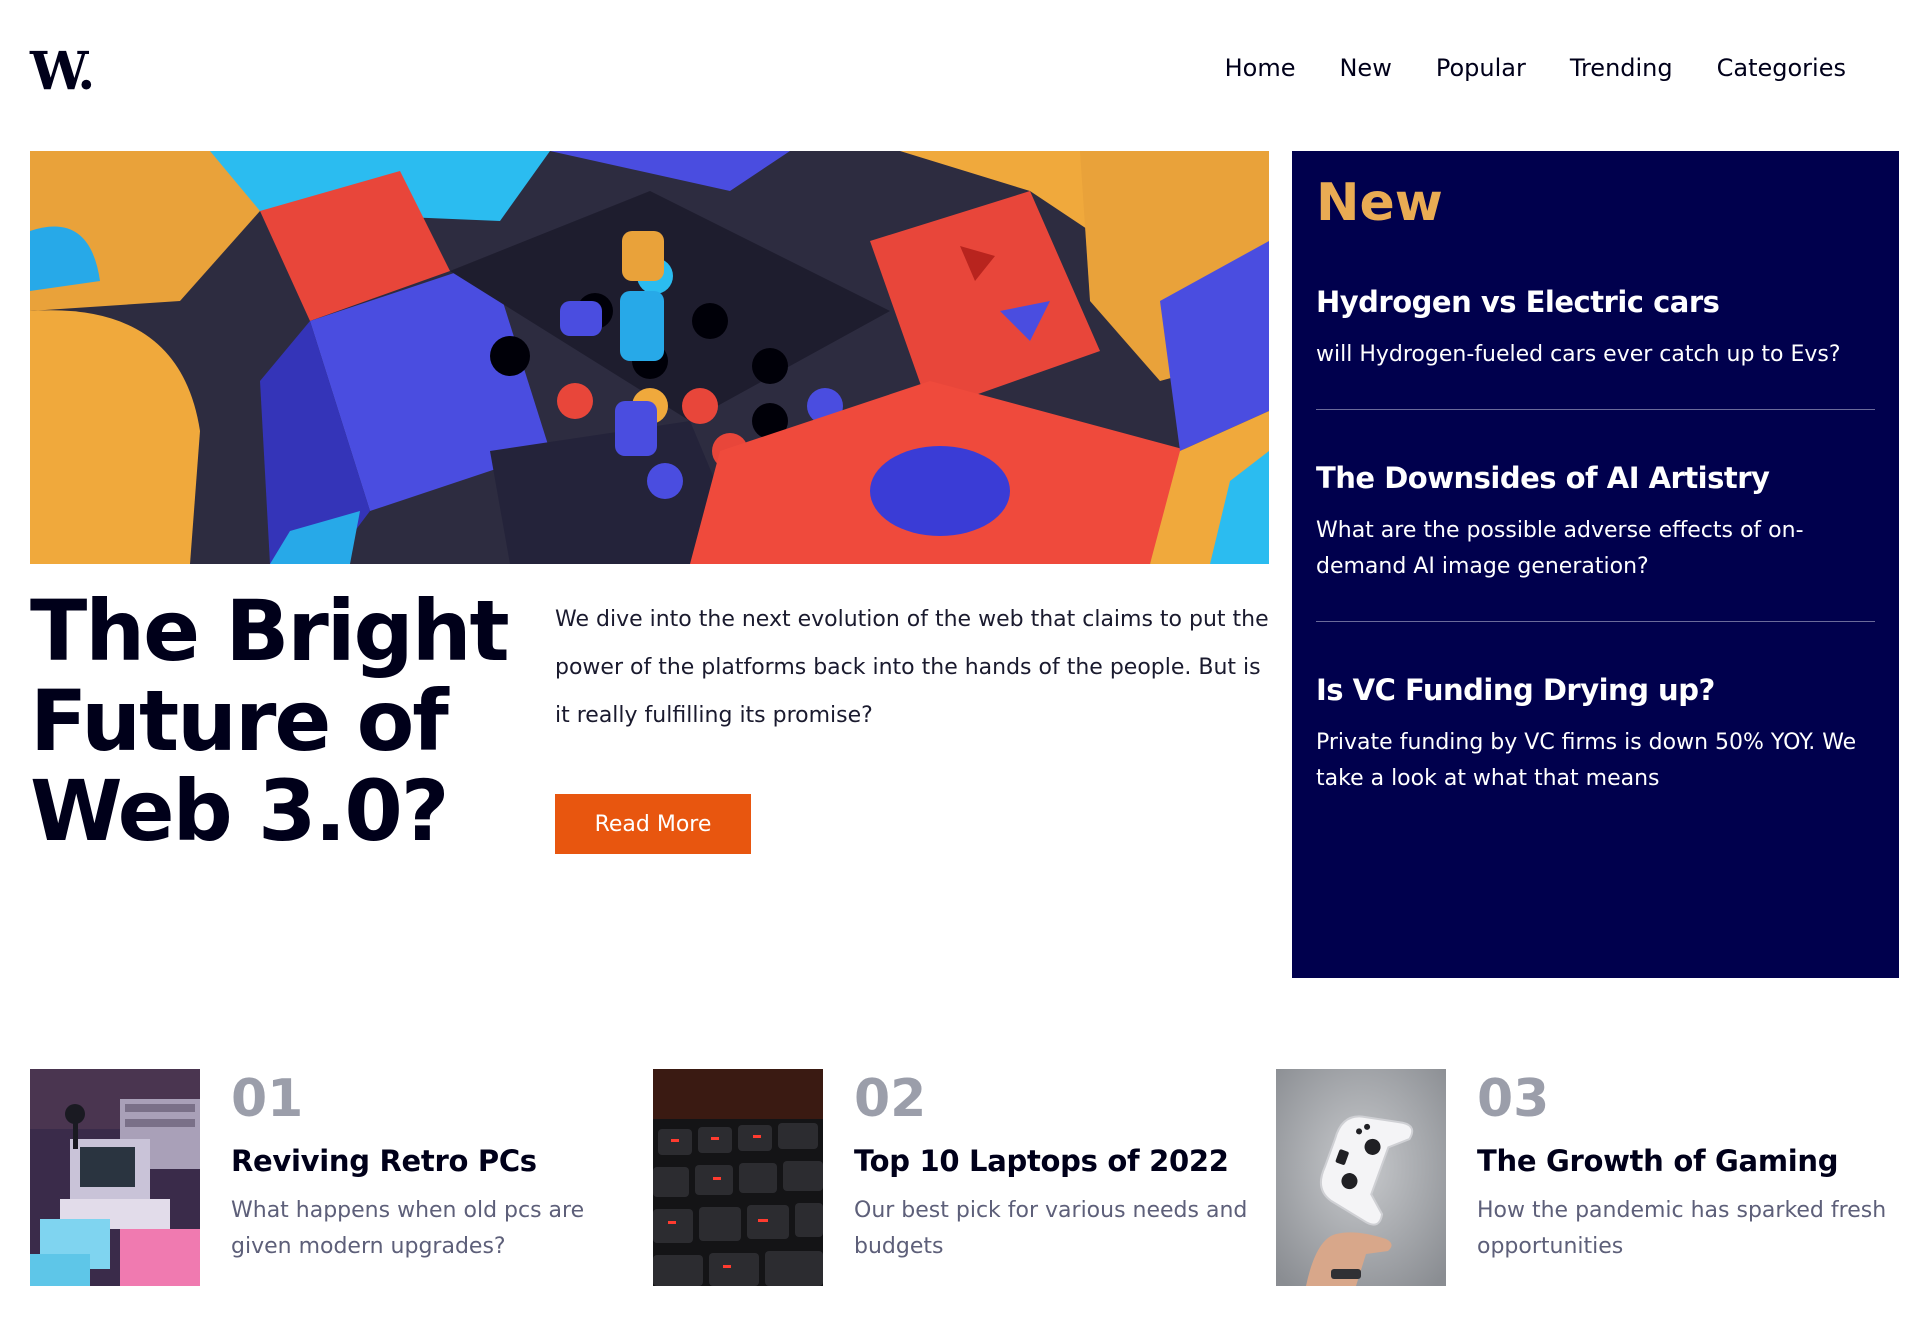 The height and width of the screenshot is (1341, 1920). I want to click on keyboard-image, so click(738, 1177).